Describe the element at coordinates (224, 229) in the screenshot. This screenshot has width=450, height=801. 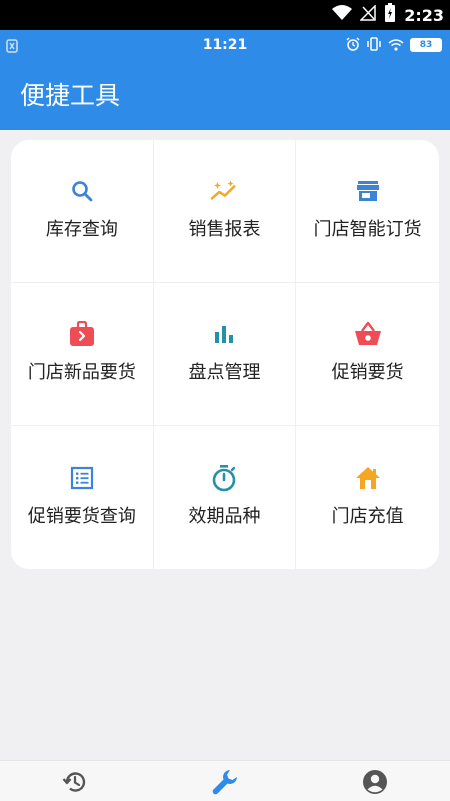
I see `tool-label: 销售报表` at that location.